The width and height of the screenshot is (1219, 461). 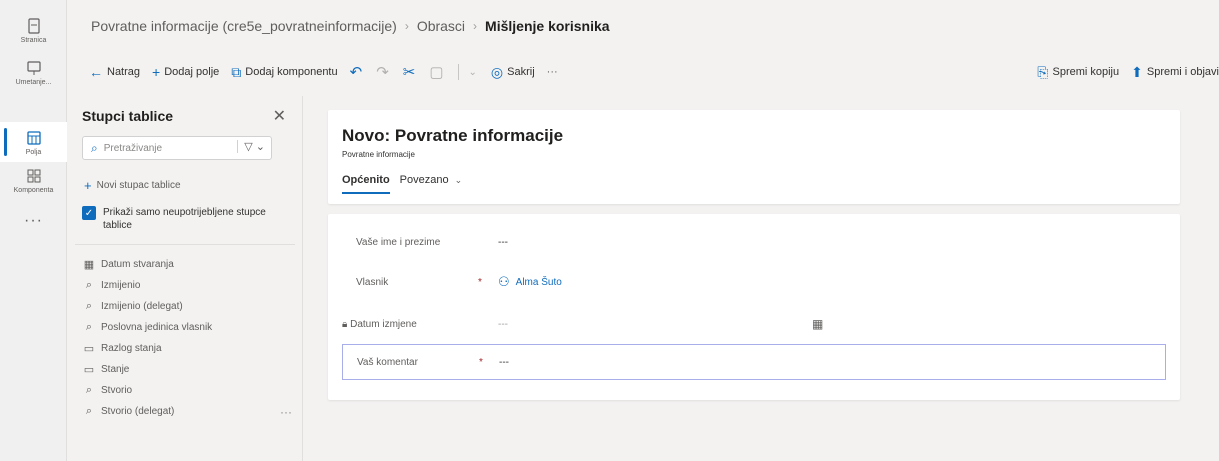 What do you see at coordinates (33, 190) in the screenshot?
I see `rail-item-label: Komponenta` at bounding box center [33, 190].